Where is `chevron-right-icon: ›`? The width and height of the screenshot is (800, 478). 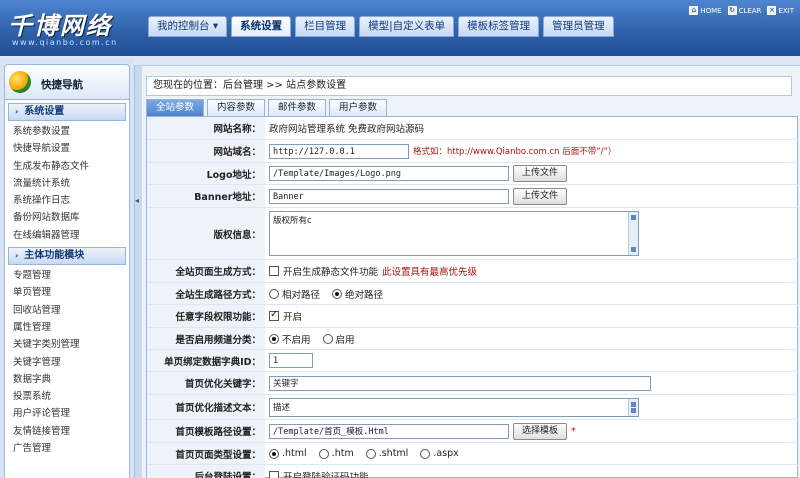 chevron-right-icon: › is located at coordinates (17, 111).